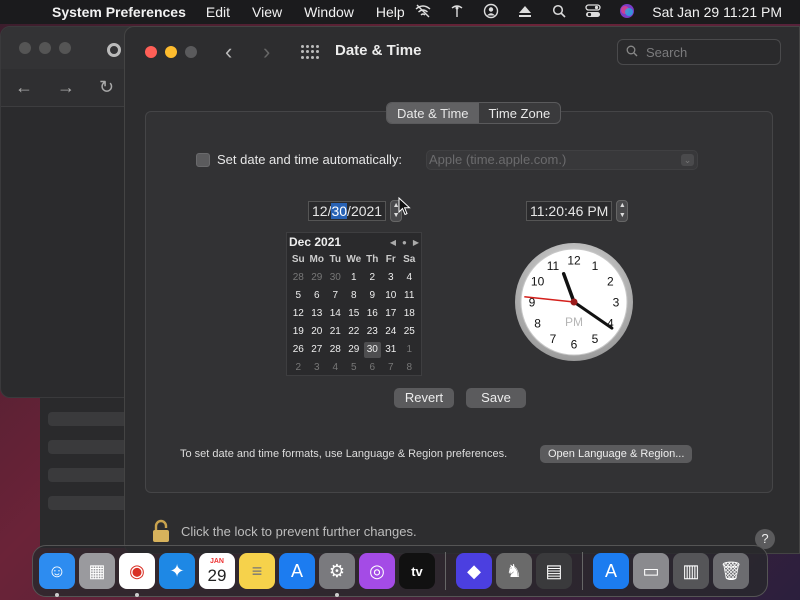 The width and height of the screenshot is (800, 600). Describe the element at coordinates (622, 206) in the screenshot. I see `stepper-up-icon: ▲` at that location.